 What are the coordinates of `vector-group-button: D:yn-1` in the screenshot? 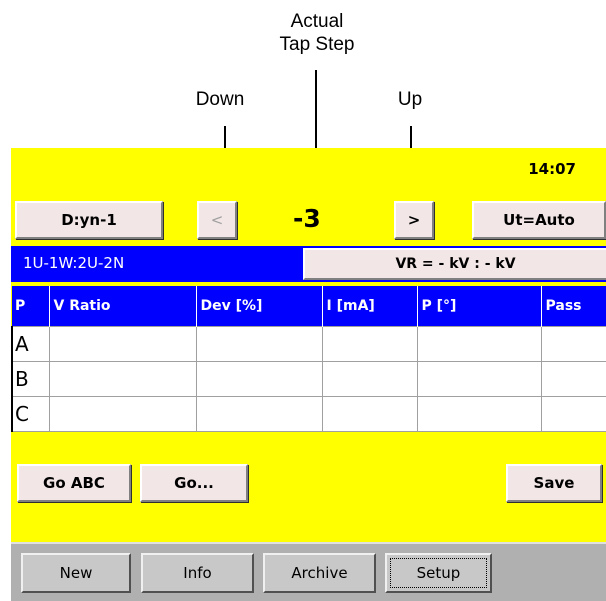 It's located at (89, 220).